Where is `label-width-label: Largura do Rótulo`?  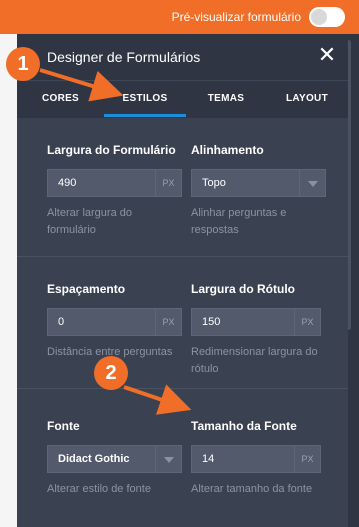 label-width-label: Largura do Rótulo is located at coordinates (243, 289).